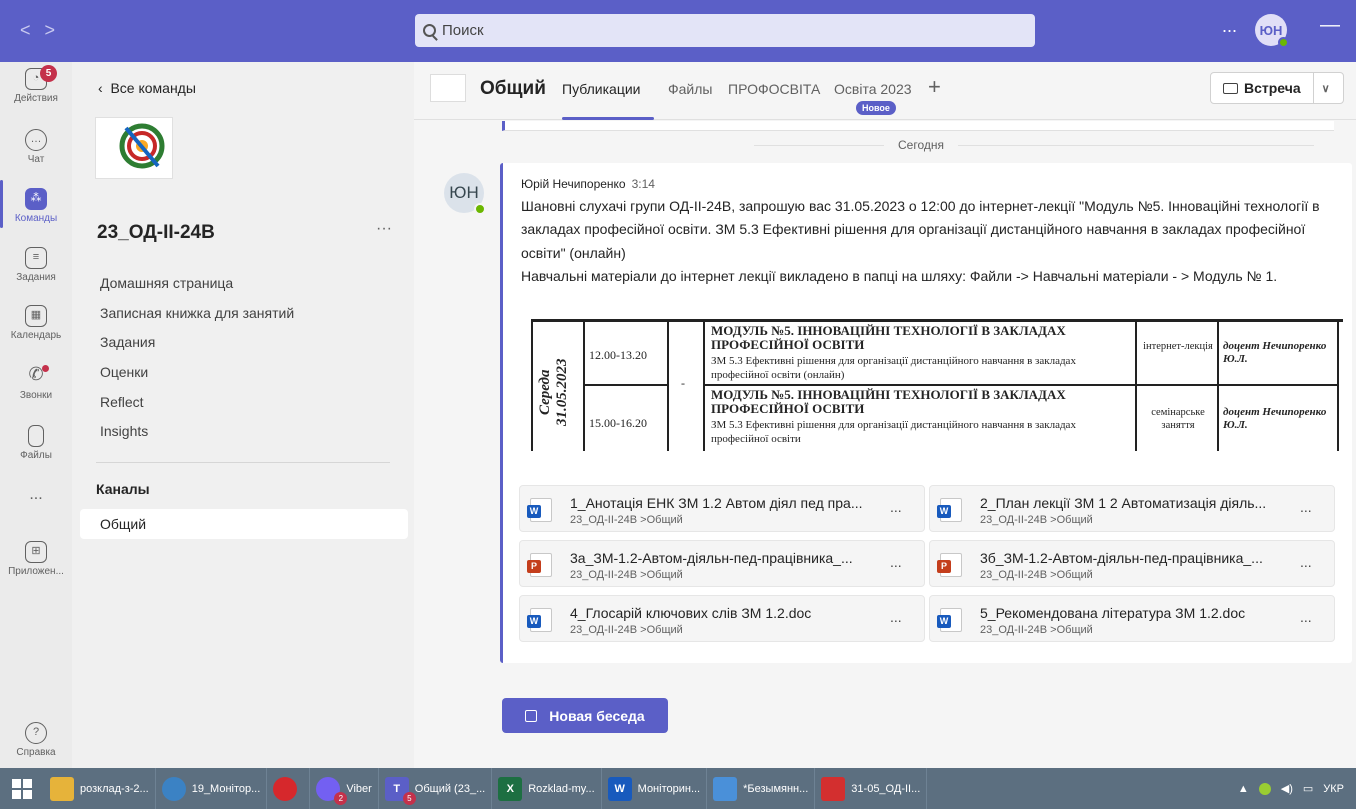 Image resolution: width=1356 pixels, height=809 pixels. Describe the element at coordinates (1178, 346) in the screenshot. I see `schedule-kind: інтернет-лекція` at that location.